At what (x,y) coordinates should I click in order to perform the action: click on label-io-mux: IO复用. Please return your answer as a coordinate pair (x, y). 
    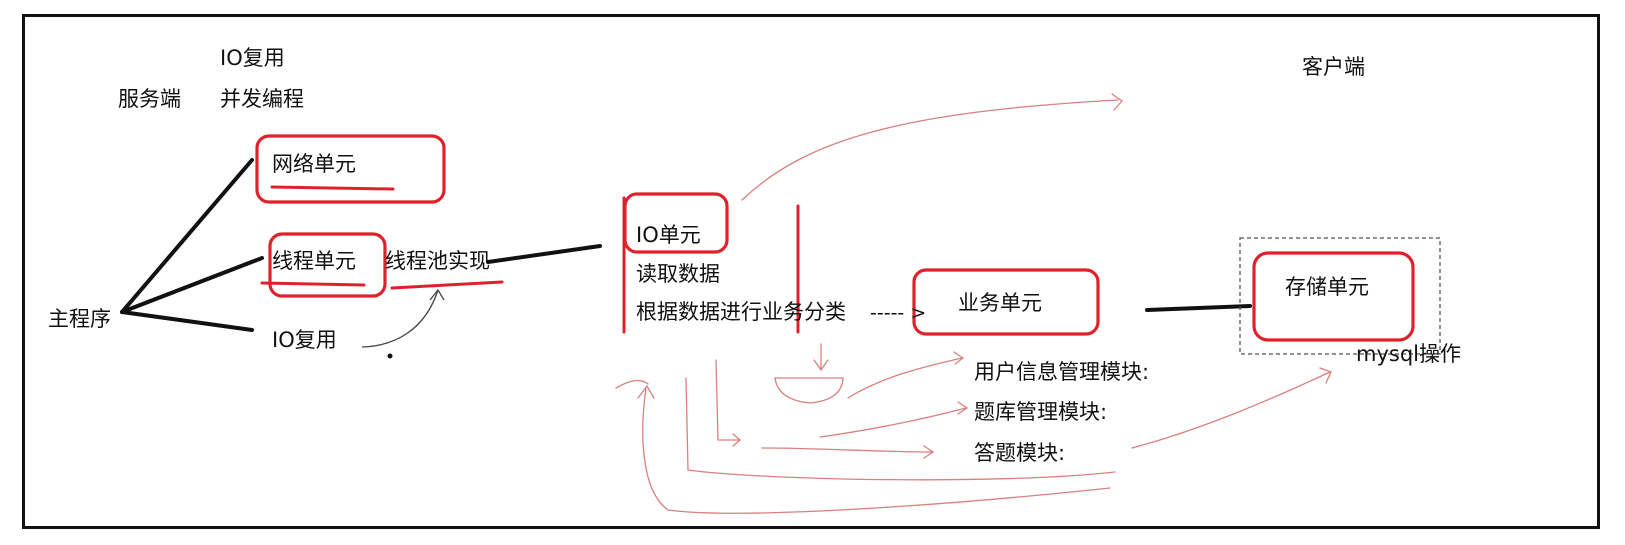
    Looking at the image, I should click on (304, 340).